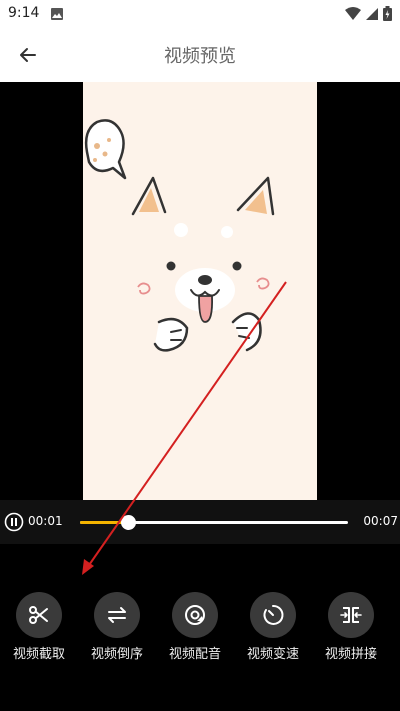 The height and width of the screenshot is (711, 400). I want to click on tool-bar: 视频截取 视频倒序 视频配音 视频变速 视频拼接, so click(200, 632).